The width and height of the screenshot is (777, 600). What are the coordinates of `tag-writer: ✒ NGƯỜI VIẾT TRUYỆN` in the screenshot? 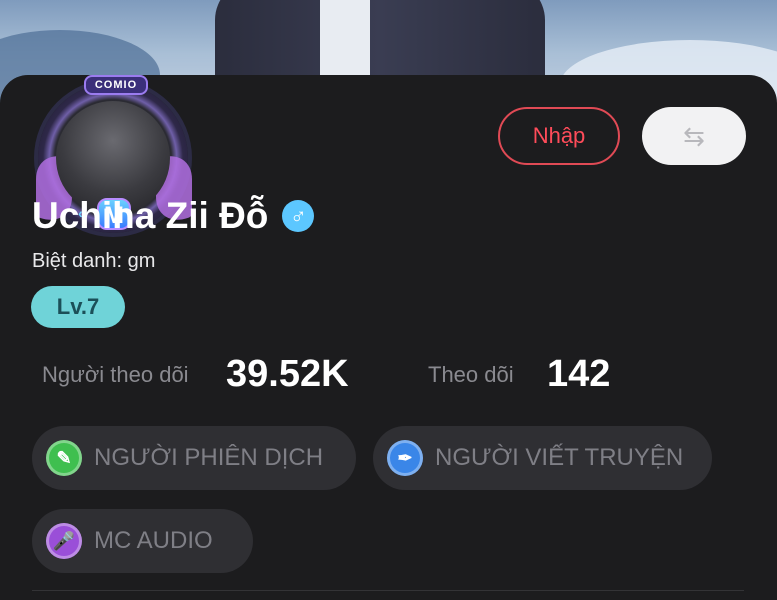 It's located at (542, 458).